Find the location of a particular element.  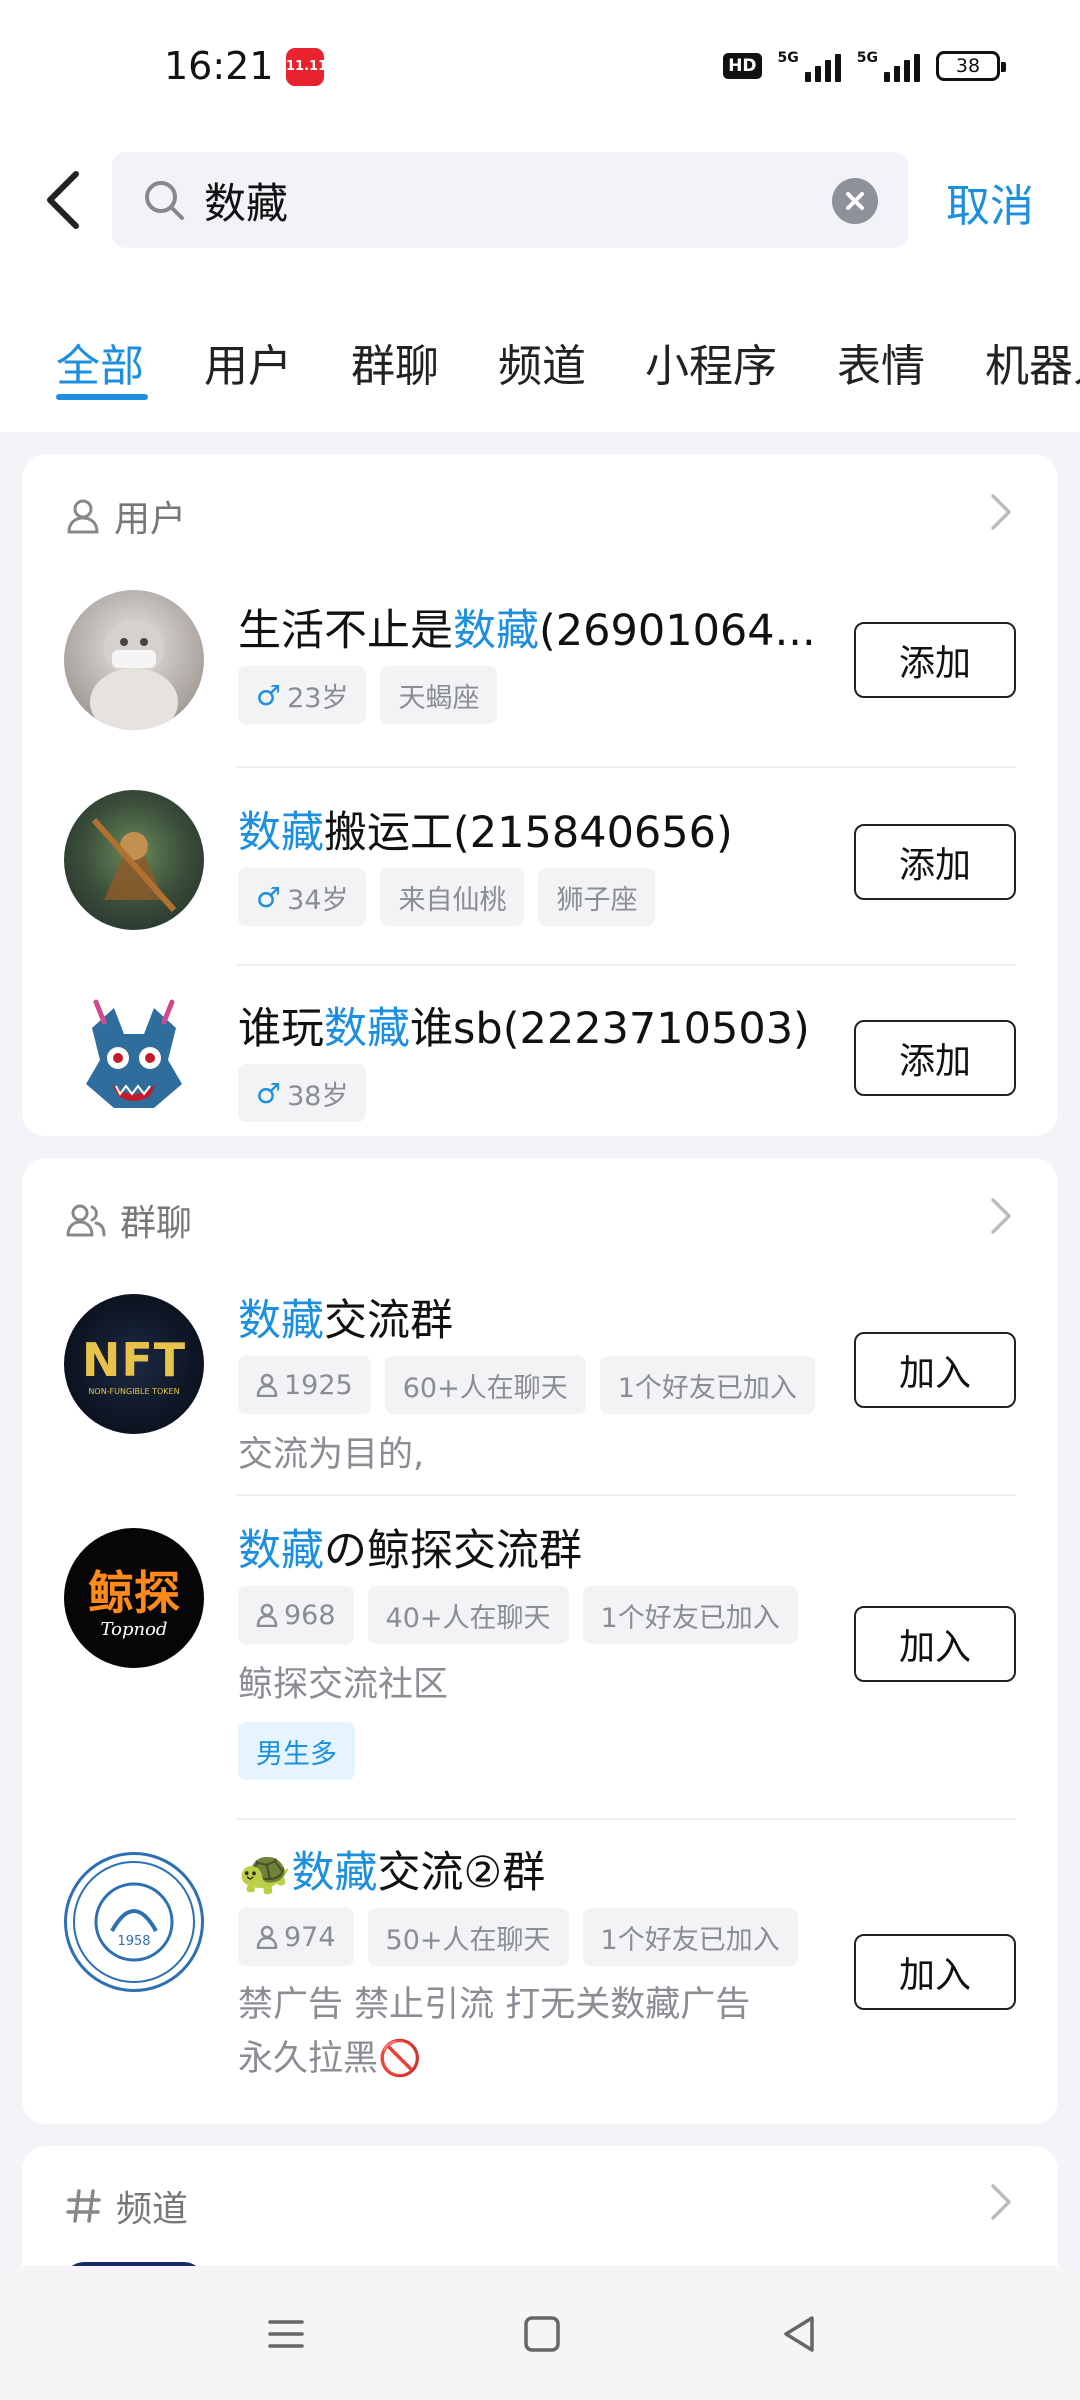

group-tags: 1925 60+人在聊天 1个好友已加入 is located at coordinates (526, 1385).